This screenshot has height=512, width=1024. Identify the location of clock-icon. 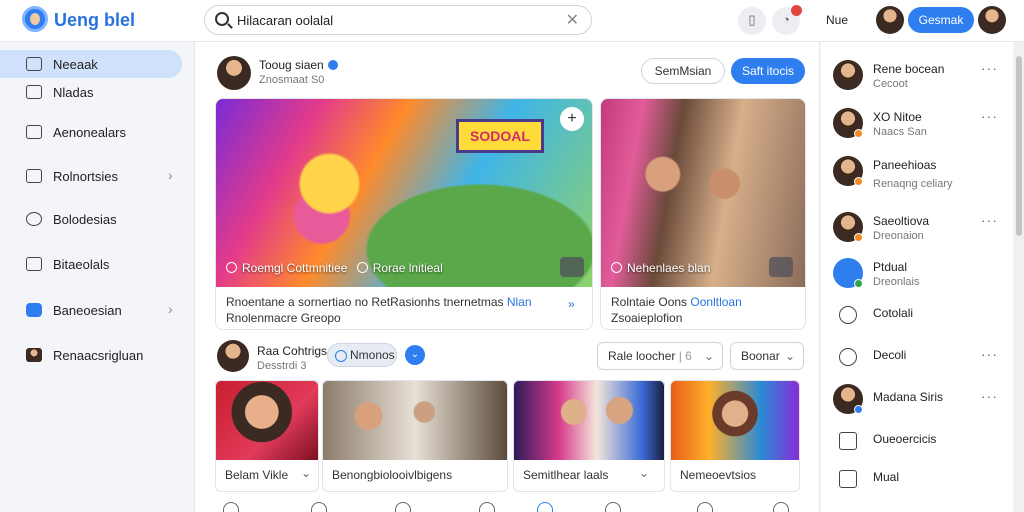
(848, 315).